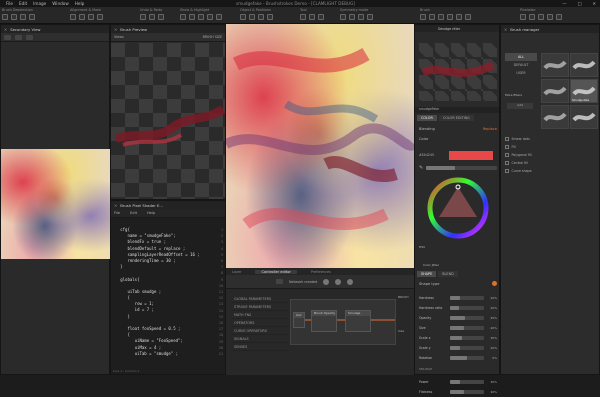 The width and height of the screenshot is (600, 397). What do you see at coordinates (39, 3) in the screenshot?
I see `menu-image: Image` at bounding box center [39, 3].